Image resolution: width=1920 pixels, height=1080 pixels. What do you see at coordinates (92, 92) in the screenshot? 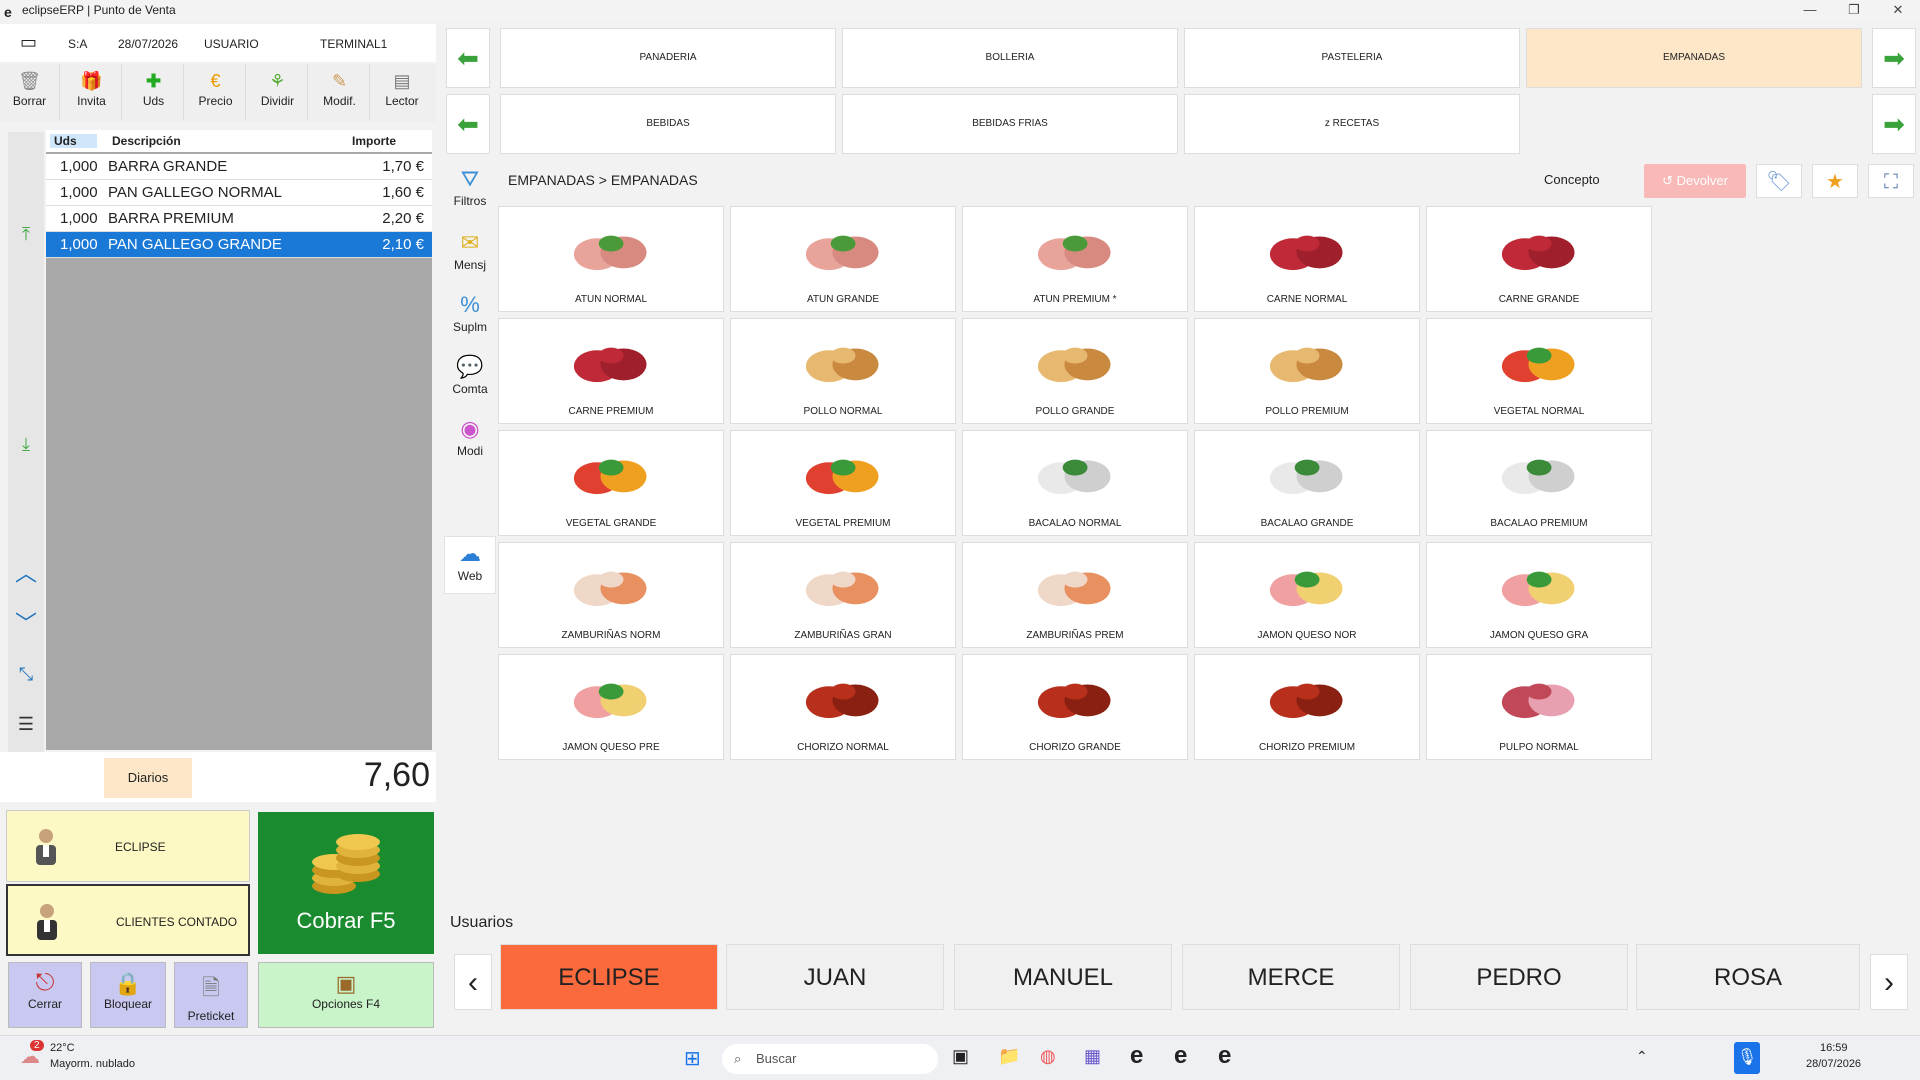
I see `invita-button: 🎁 Invita` at bounding box center [92, 92].